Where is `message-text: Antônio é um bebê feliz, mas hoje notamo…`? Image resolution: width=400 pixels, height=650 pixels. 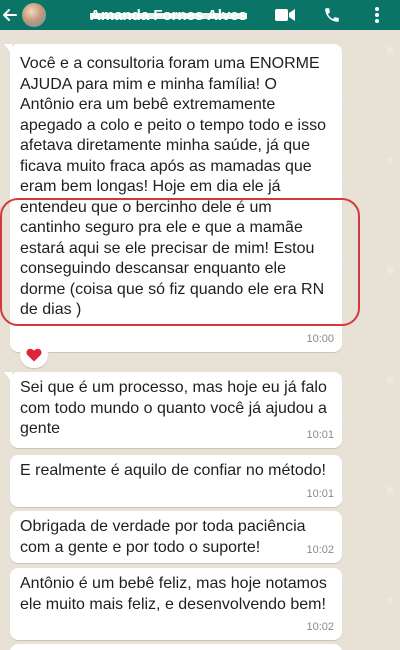
message-text: Antônio é um bebê feliz, mas hoje notamo… is located at coordinates (173, 594).